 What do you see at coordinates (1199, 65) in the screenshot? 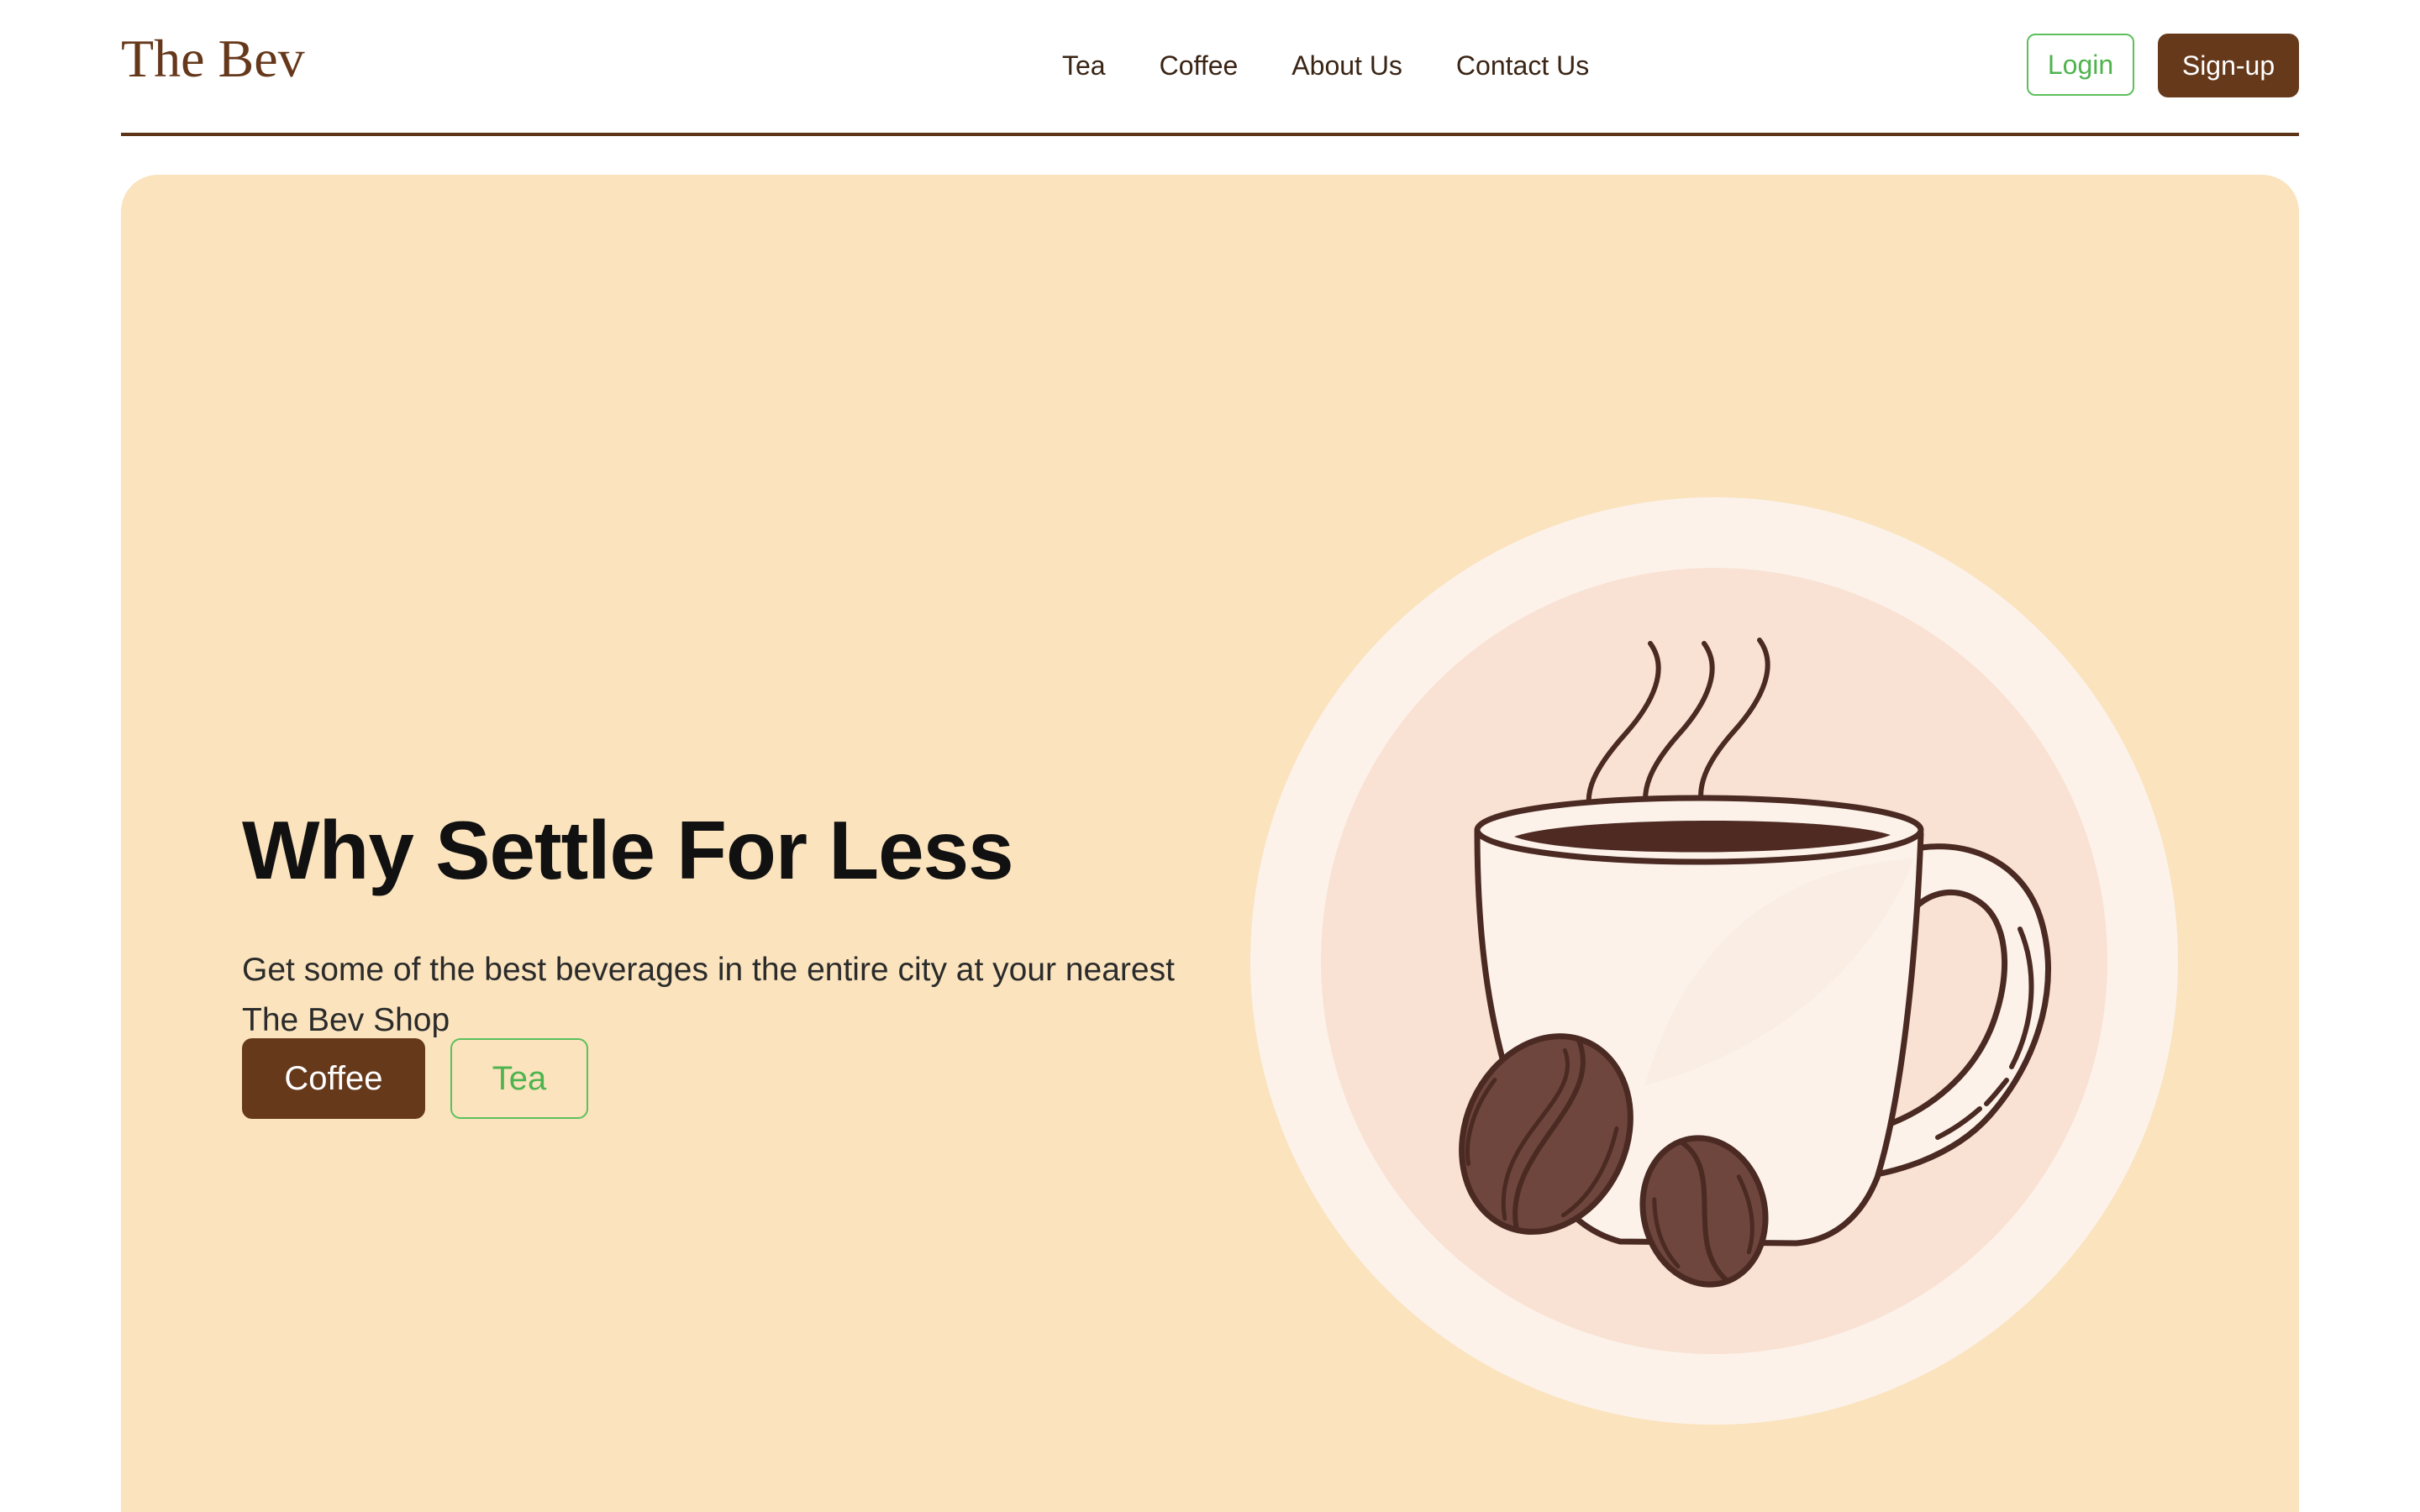
I see `nav-item-coffee: Coffee` at bounding box center [1199, 65].